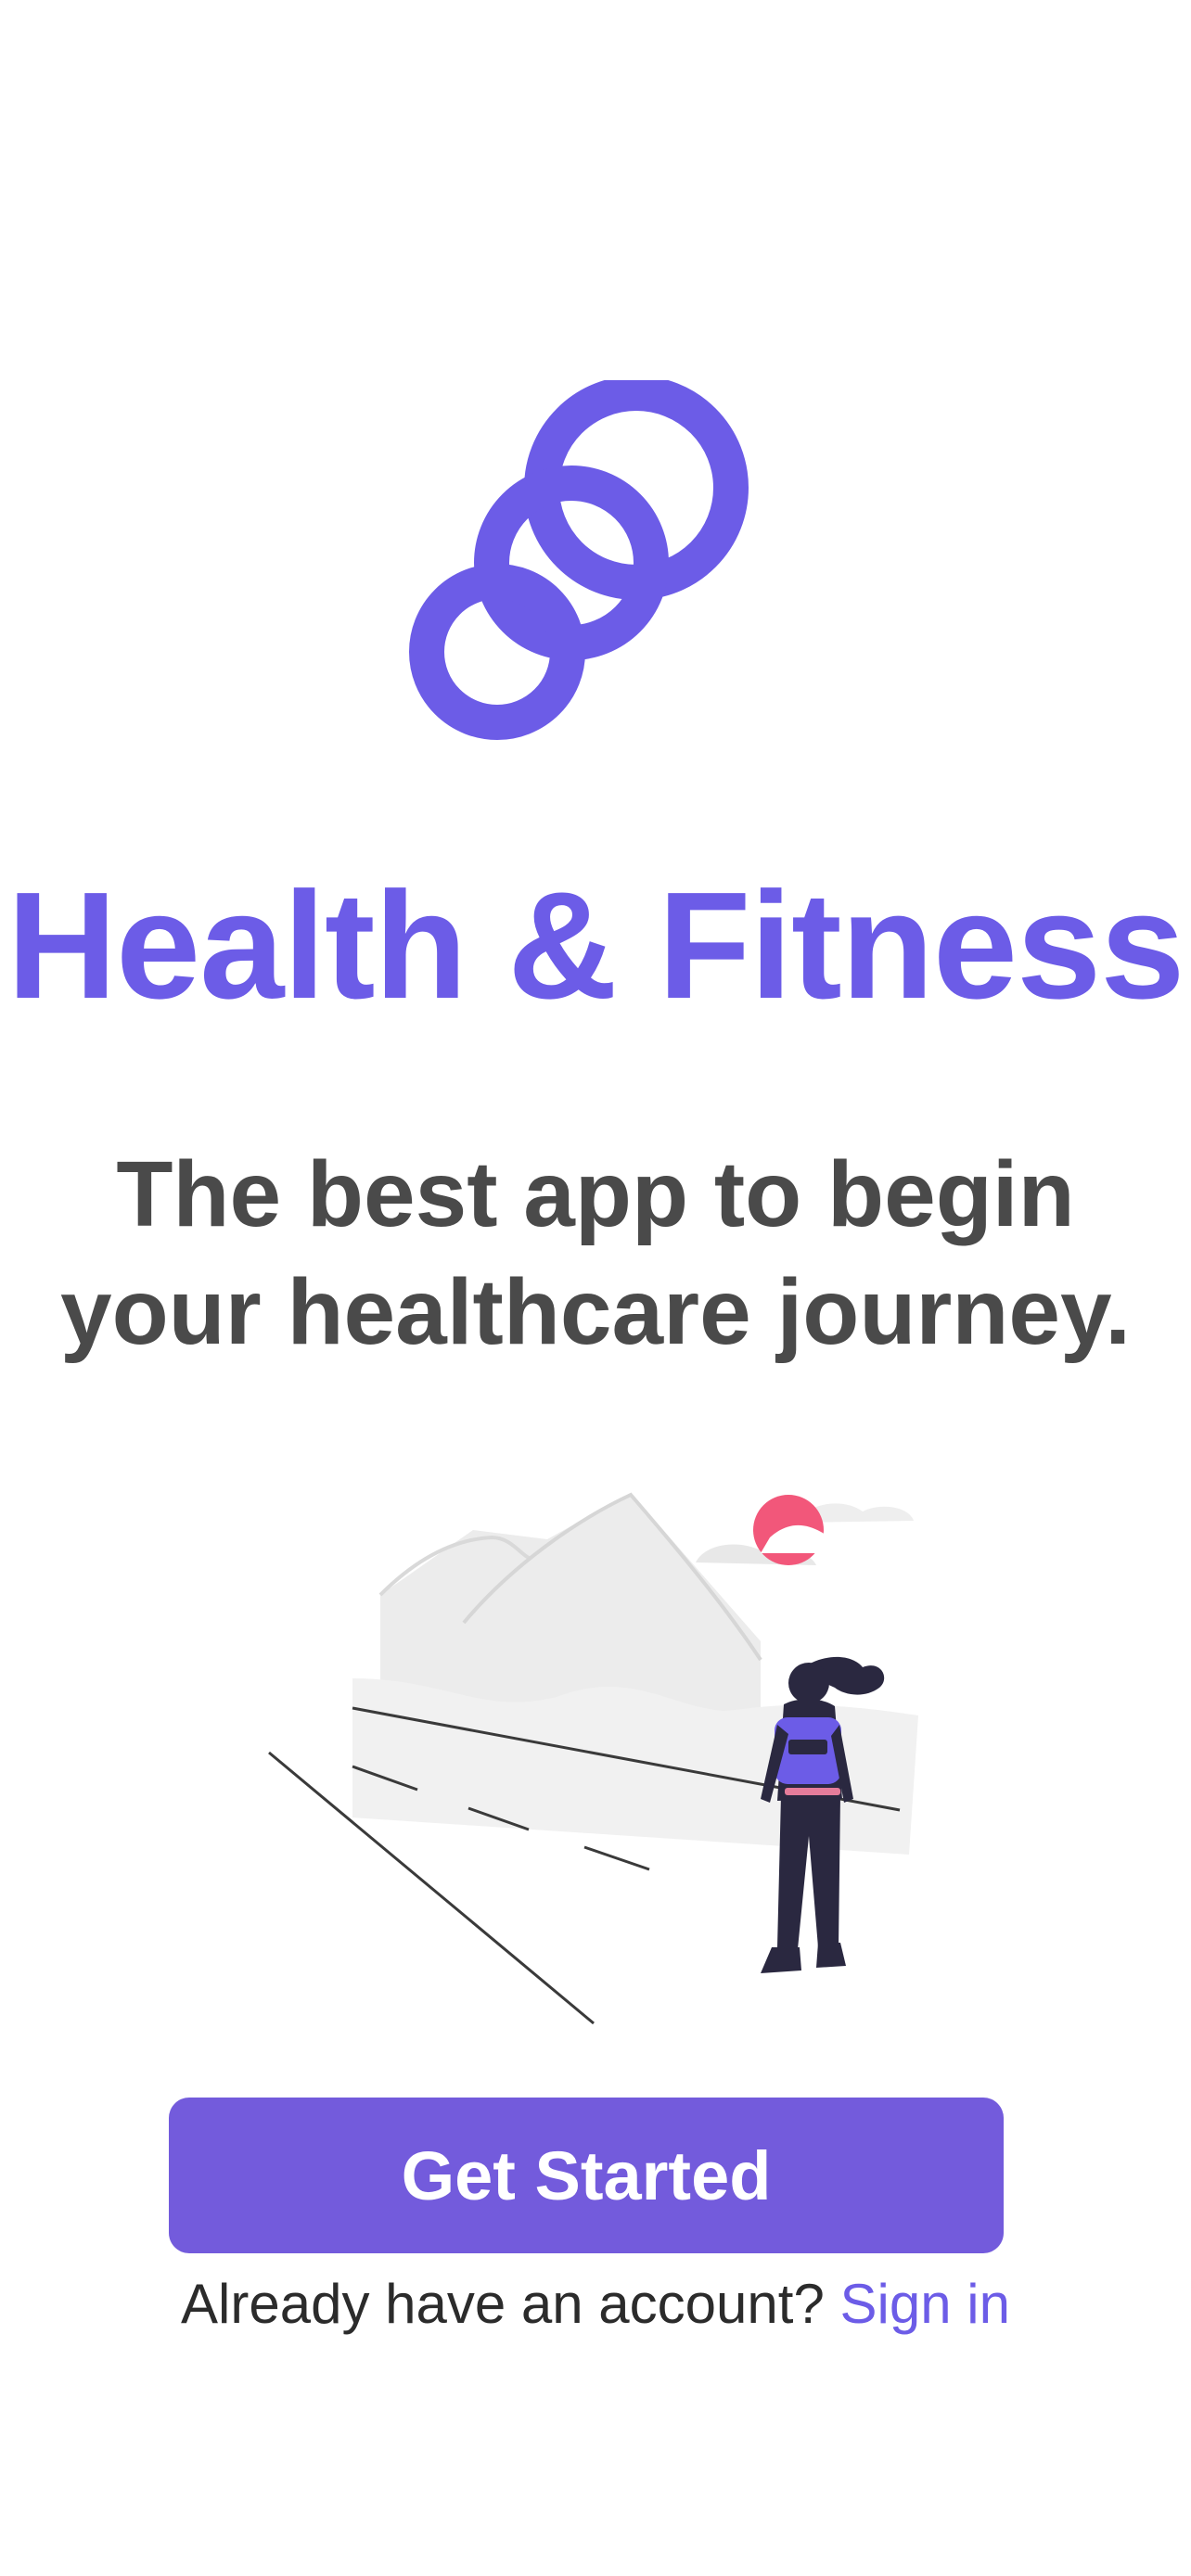 The height and width of the screenshot is (2576, 1191). I want to click on get-started-button: Get Started, so click(586, 2176).